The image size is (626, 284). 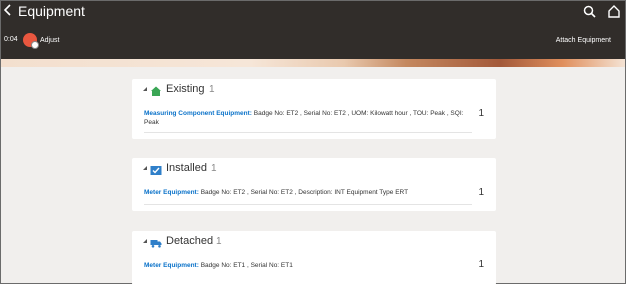 What do you see at coordinates (583, 40) in the screenshot?
I see `attach-equipment-button: Attach Equipment` at bounding box center [583, 40].